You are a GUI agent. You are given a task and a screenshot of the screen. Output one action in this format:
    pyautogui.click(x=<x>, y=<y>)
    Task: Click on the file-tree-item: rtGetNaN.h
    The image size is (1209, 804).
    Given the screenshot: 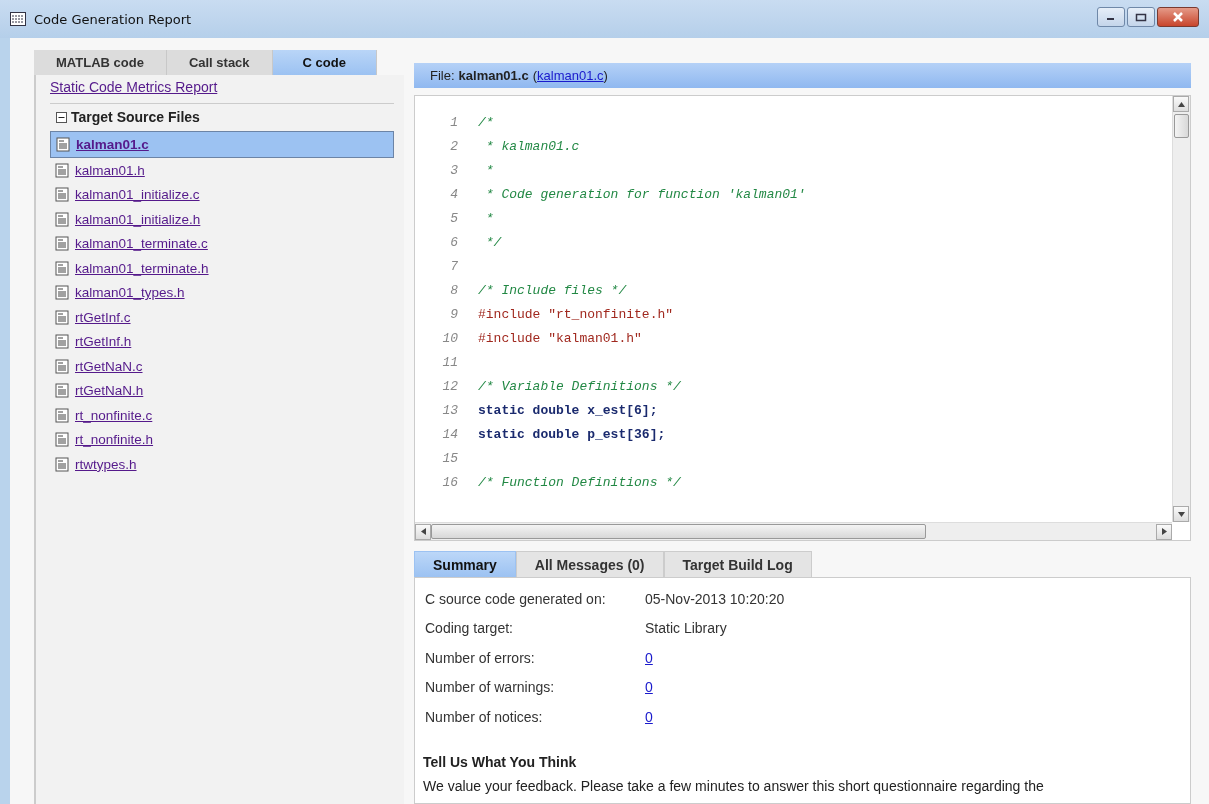 What is the action you would take?
    pyautogui.click(x=222, y=390)
    